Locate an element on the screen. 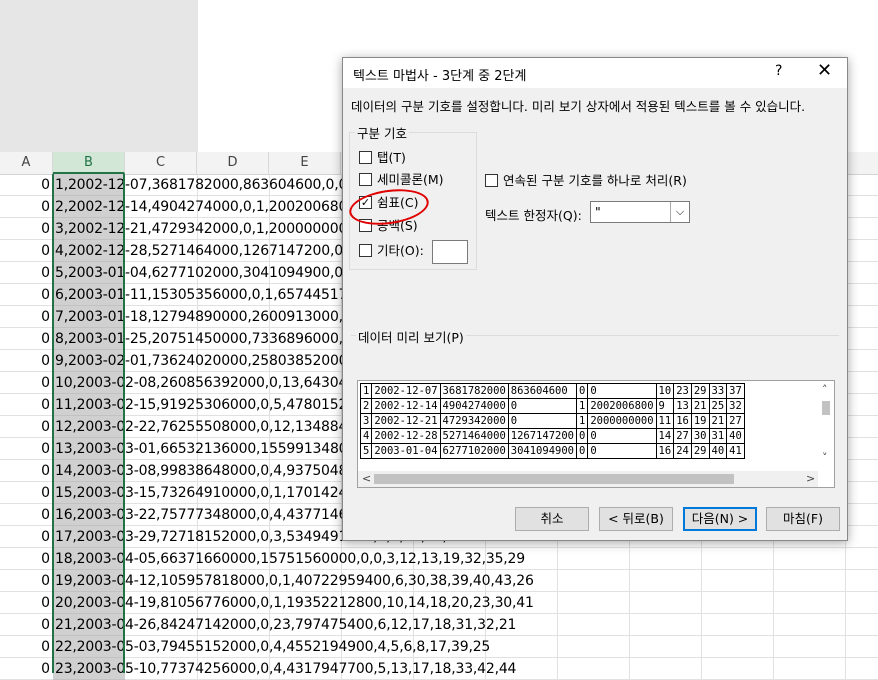 The height and width of the screenshot is (680, 878). delimiters-label: 구분 기호 is located at coordinates (382, 132).